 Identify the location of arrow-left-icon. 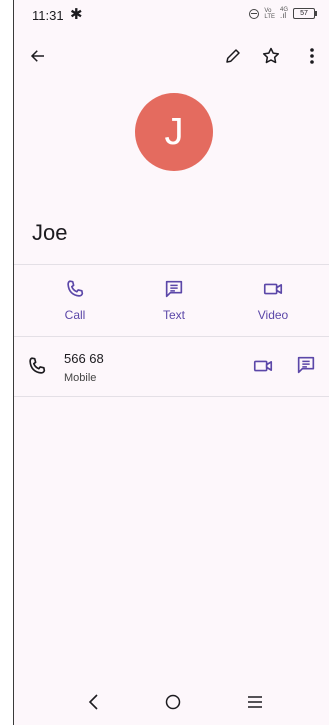
(37, 56).